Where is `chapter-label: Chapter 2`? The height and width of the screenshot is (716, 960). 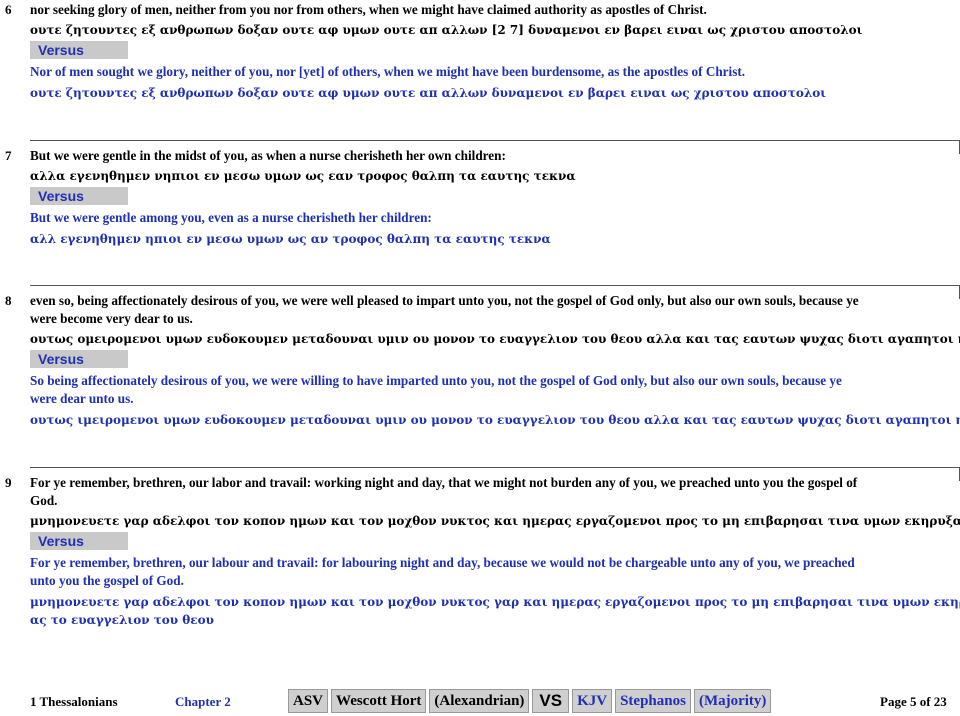
chapter-label: Chapter 2 is located at coordinates (203, 701).